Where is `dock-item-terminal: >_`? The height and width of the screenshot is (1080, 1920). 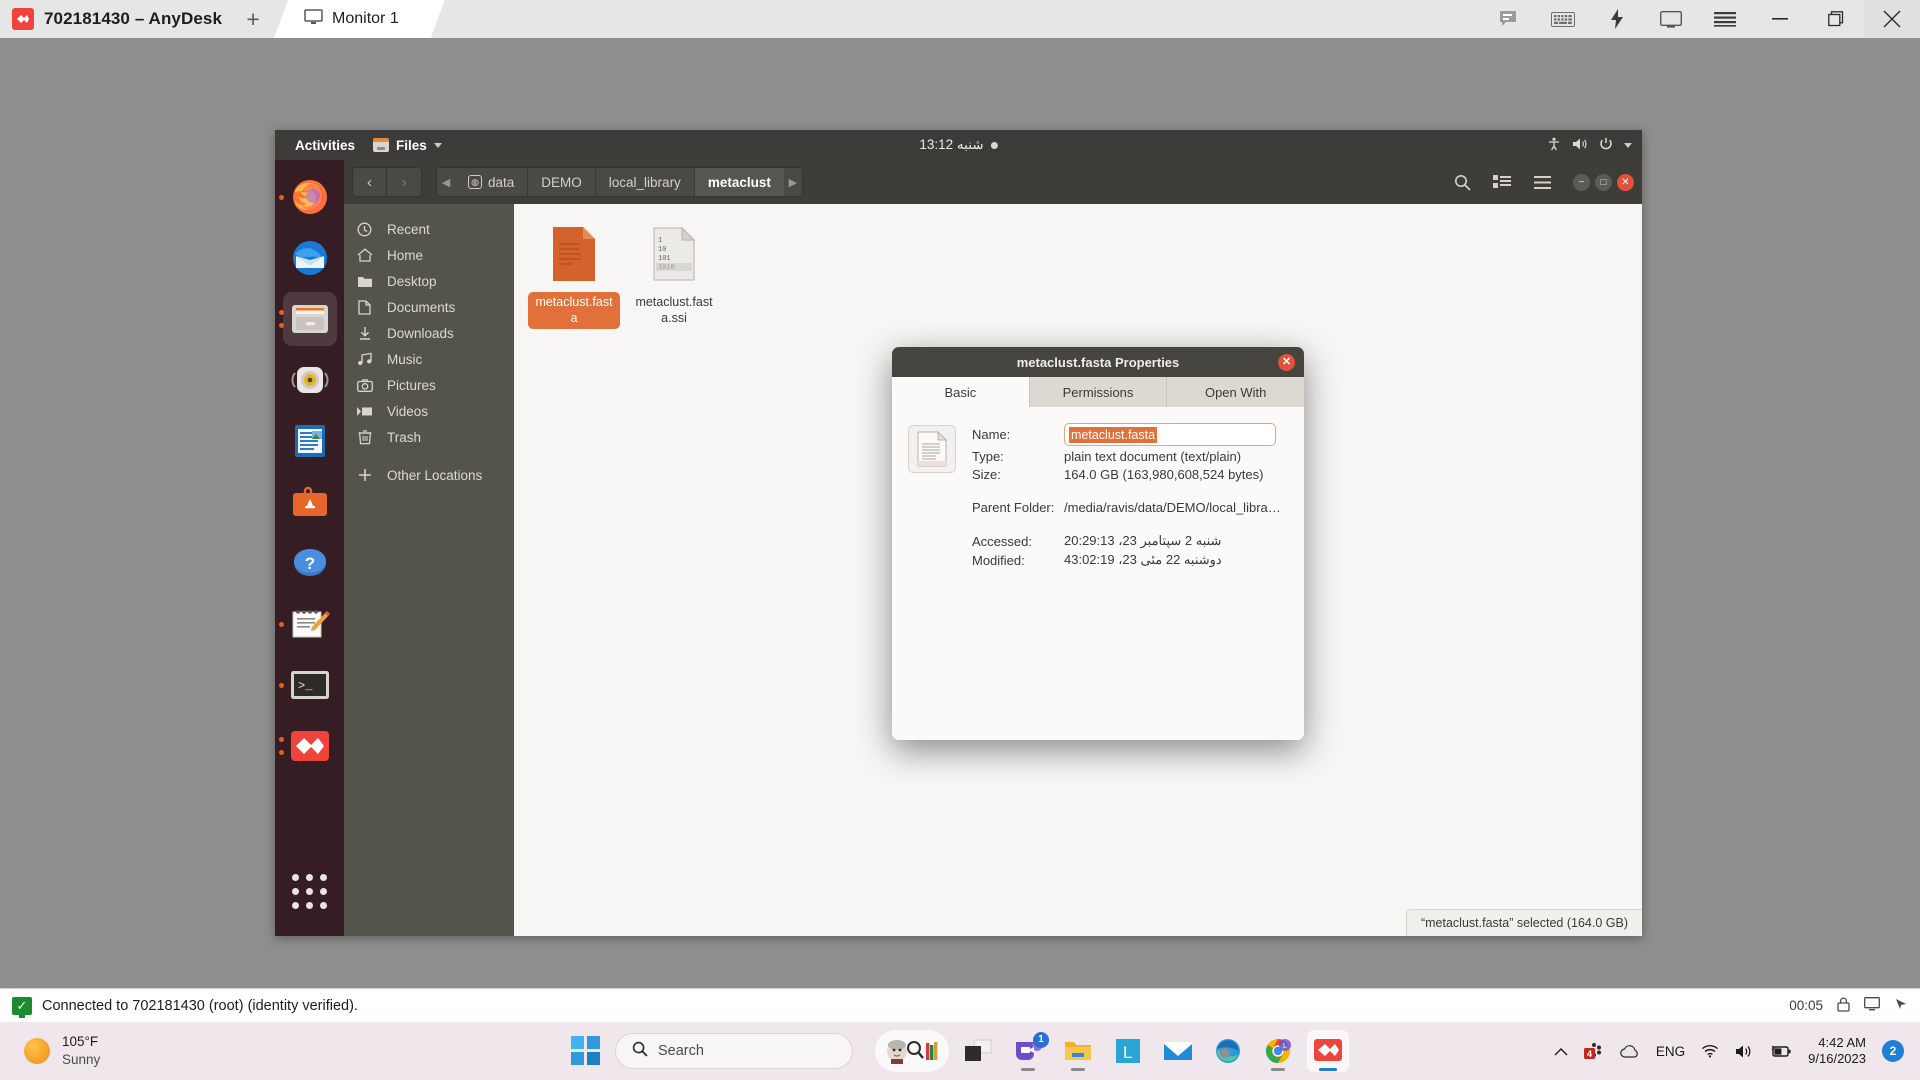 dock-item-terminal: >_ is located at coordinates (307, 685).